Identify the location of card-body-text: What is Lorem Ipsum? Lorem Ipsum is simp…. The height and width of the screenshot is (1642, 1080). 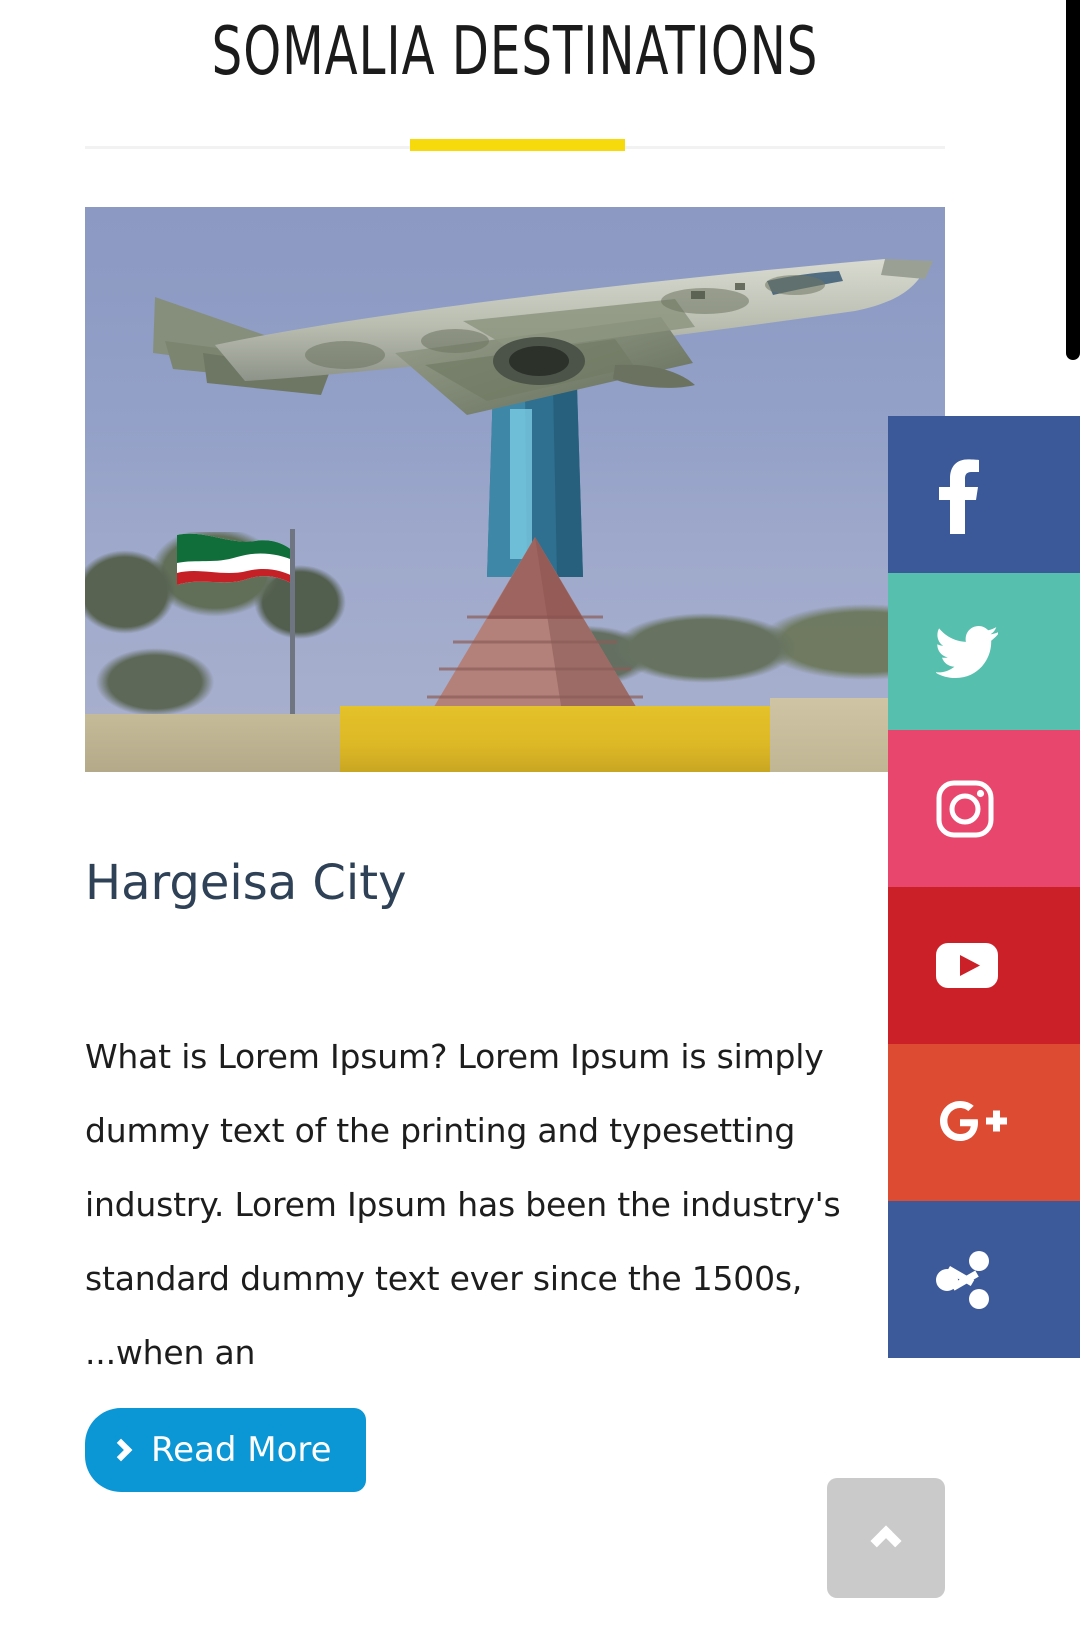
(463, 1204).